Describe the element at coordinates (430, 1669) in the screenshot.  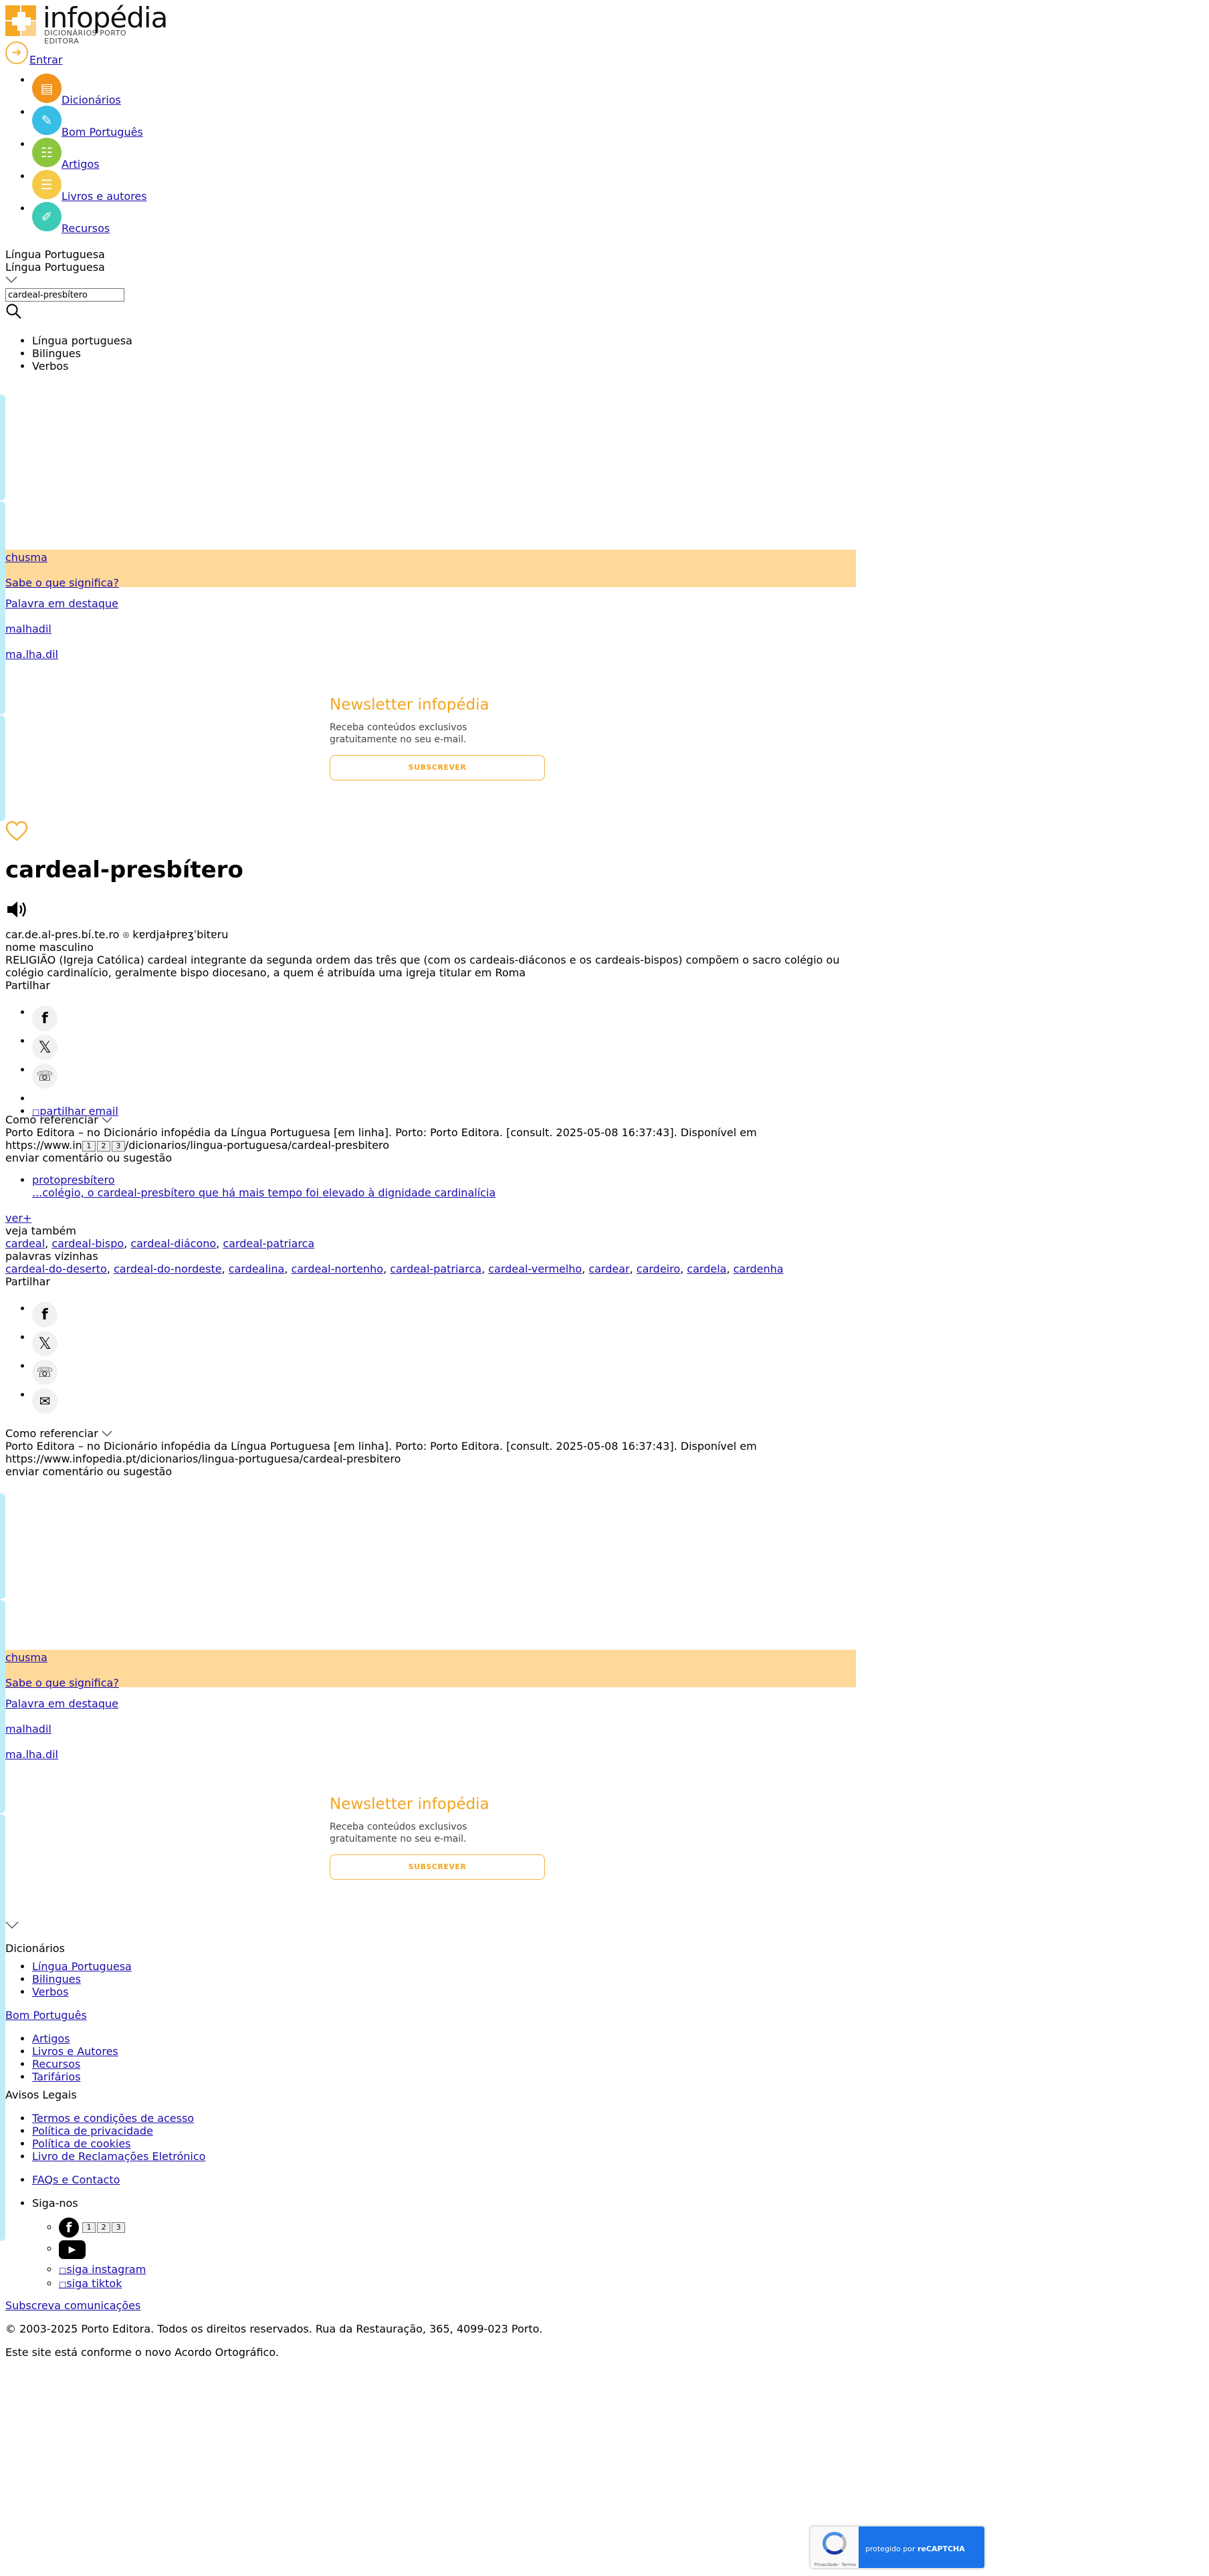
I see `word-of-day-box-2: chusma Sabe o que significa?` at that location.